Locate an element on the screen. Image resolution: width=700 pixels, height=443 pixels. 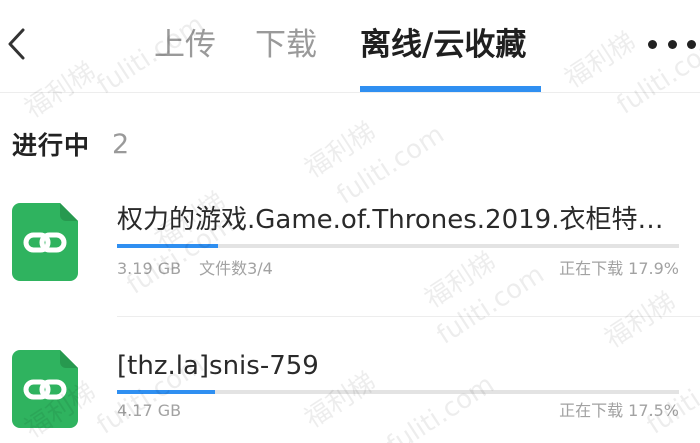
task-size: 4.17 GB is located at coordinates (149, 410).